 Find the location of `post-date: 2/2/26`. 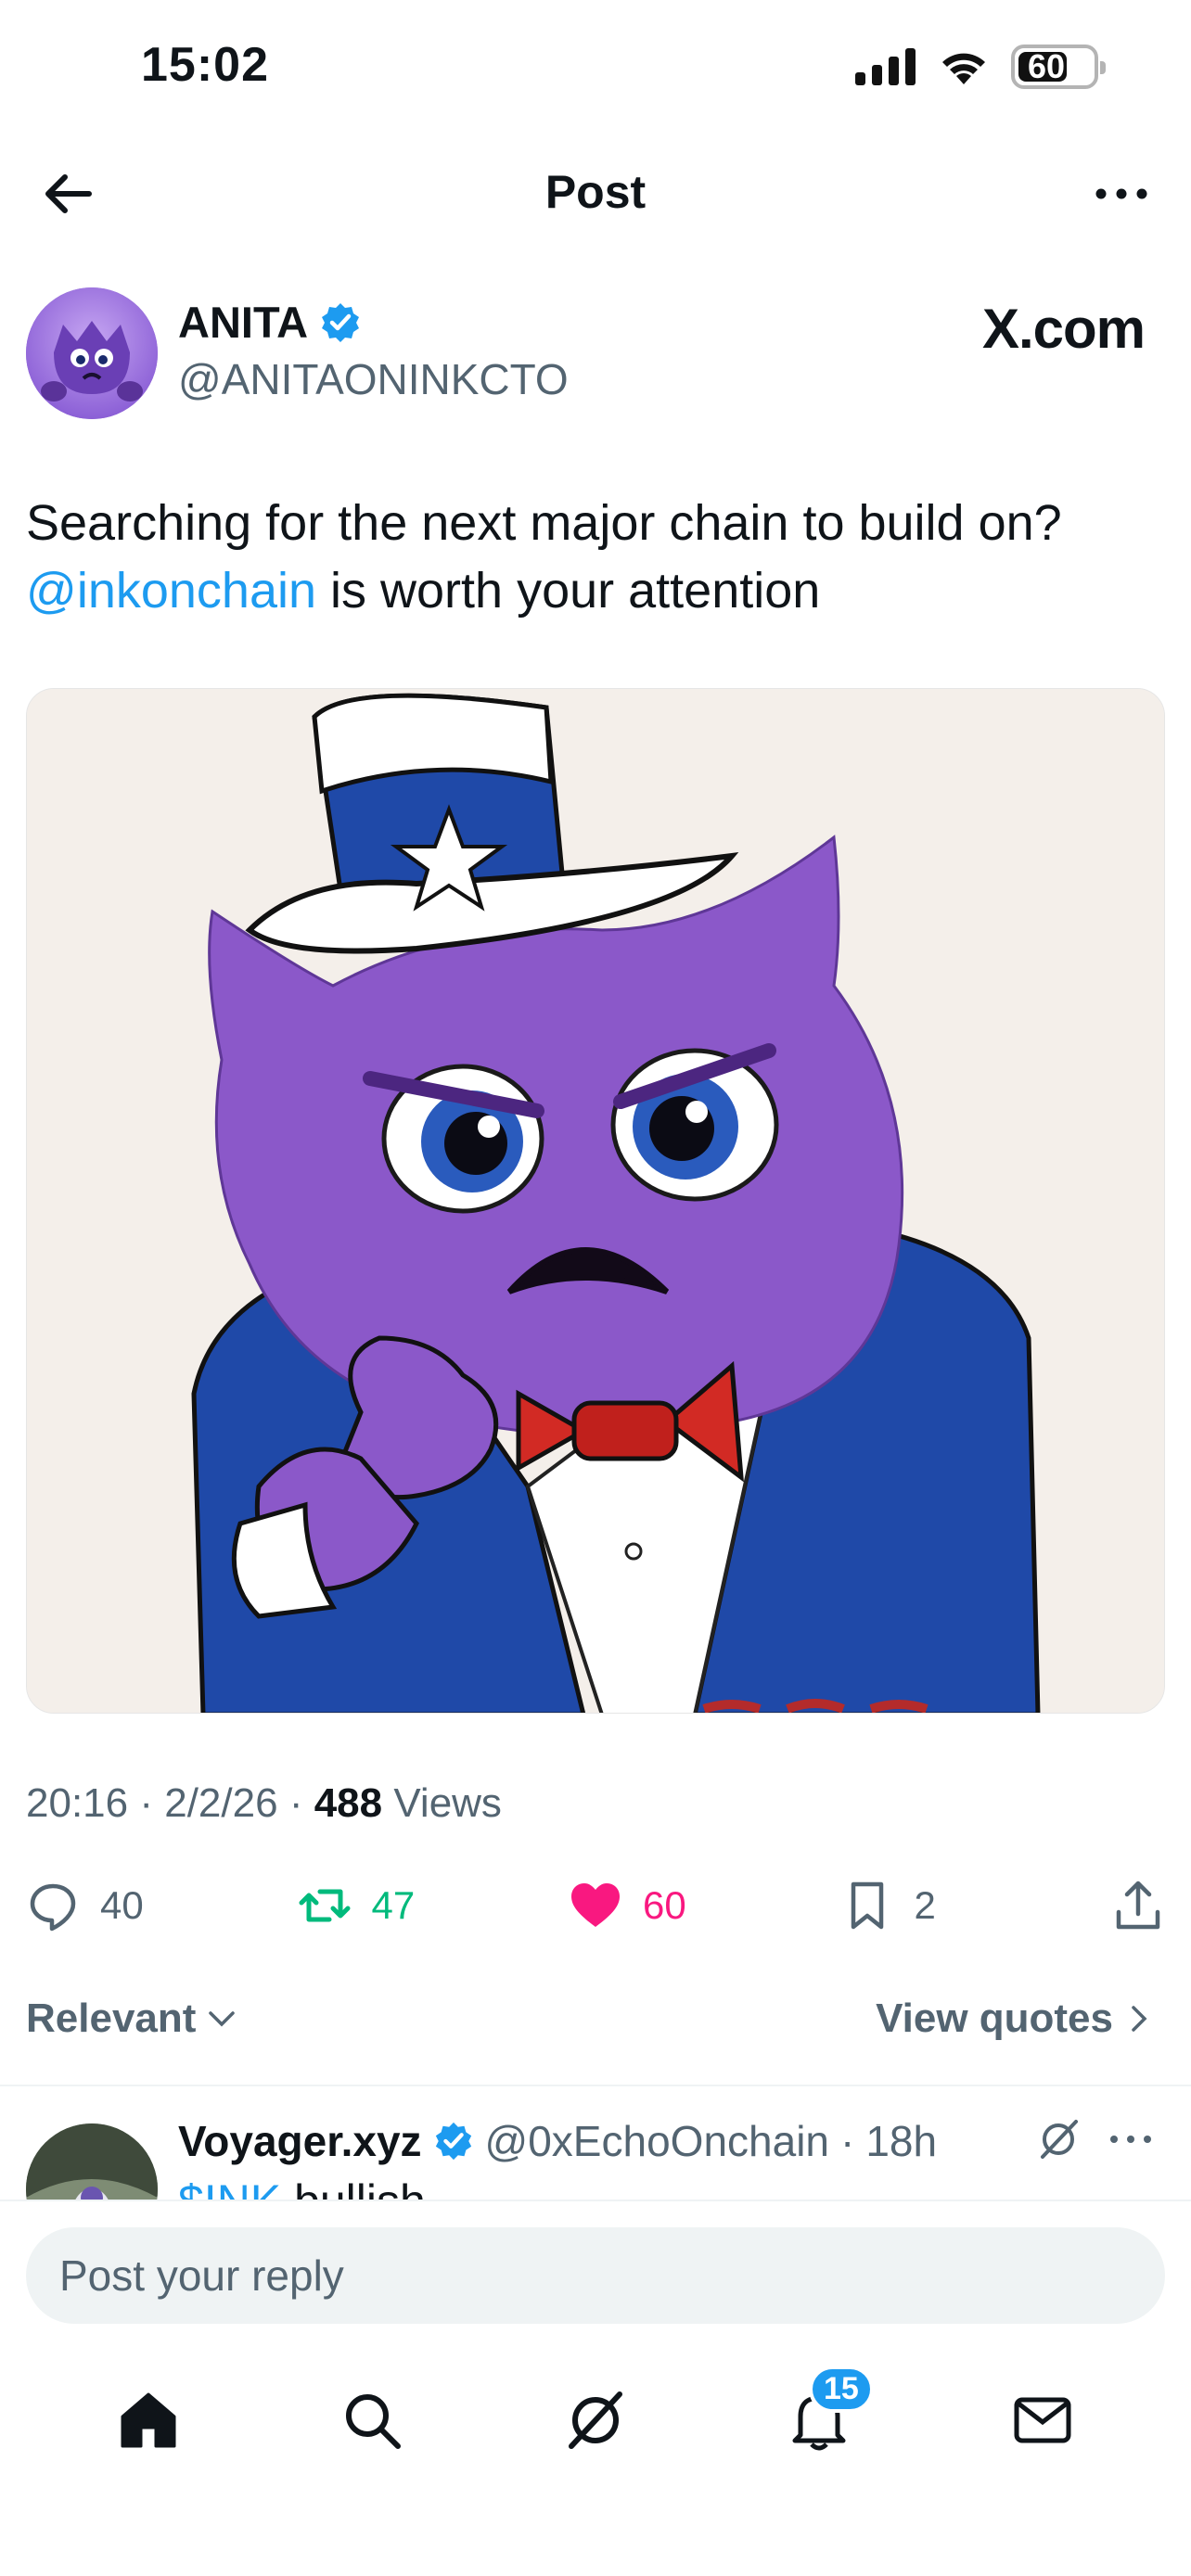

post-date: 2/2/26 is located at coordinates (221, 1803).